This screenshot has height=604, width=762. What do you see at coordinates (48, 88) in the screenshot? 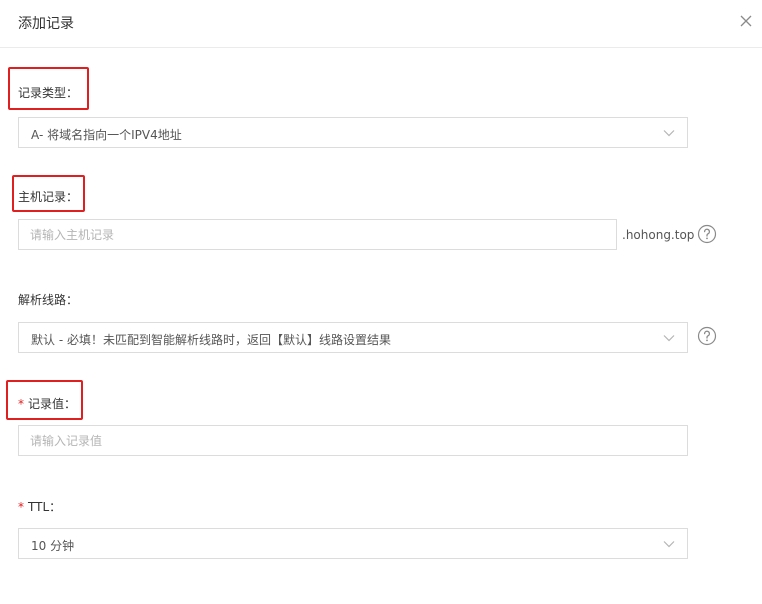
I see `highlight-box-record-type` at bounding box center [48, 88].